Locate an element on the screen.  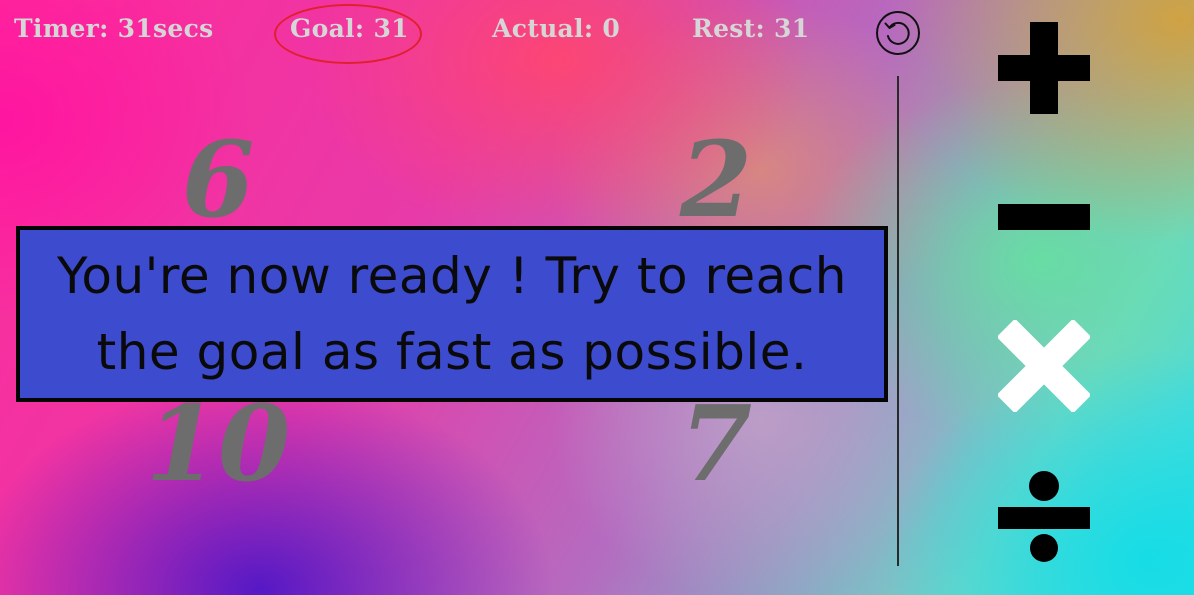
minus-button is located at coordinates (1044, 216).